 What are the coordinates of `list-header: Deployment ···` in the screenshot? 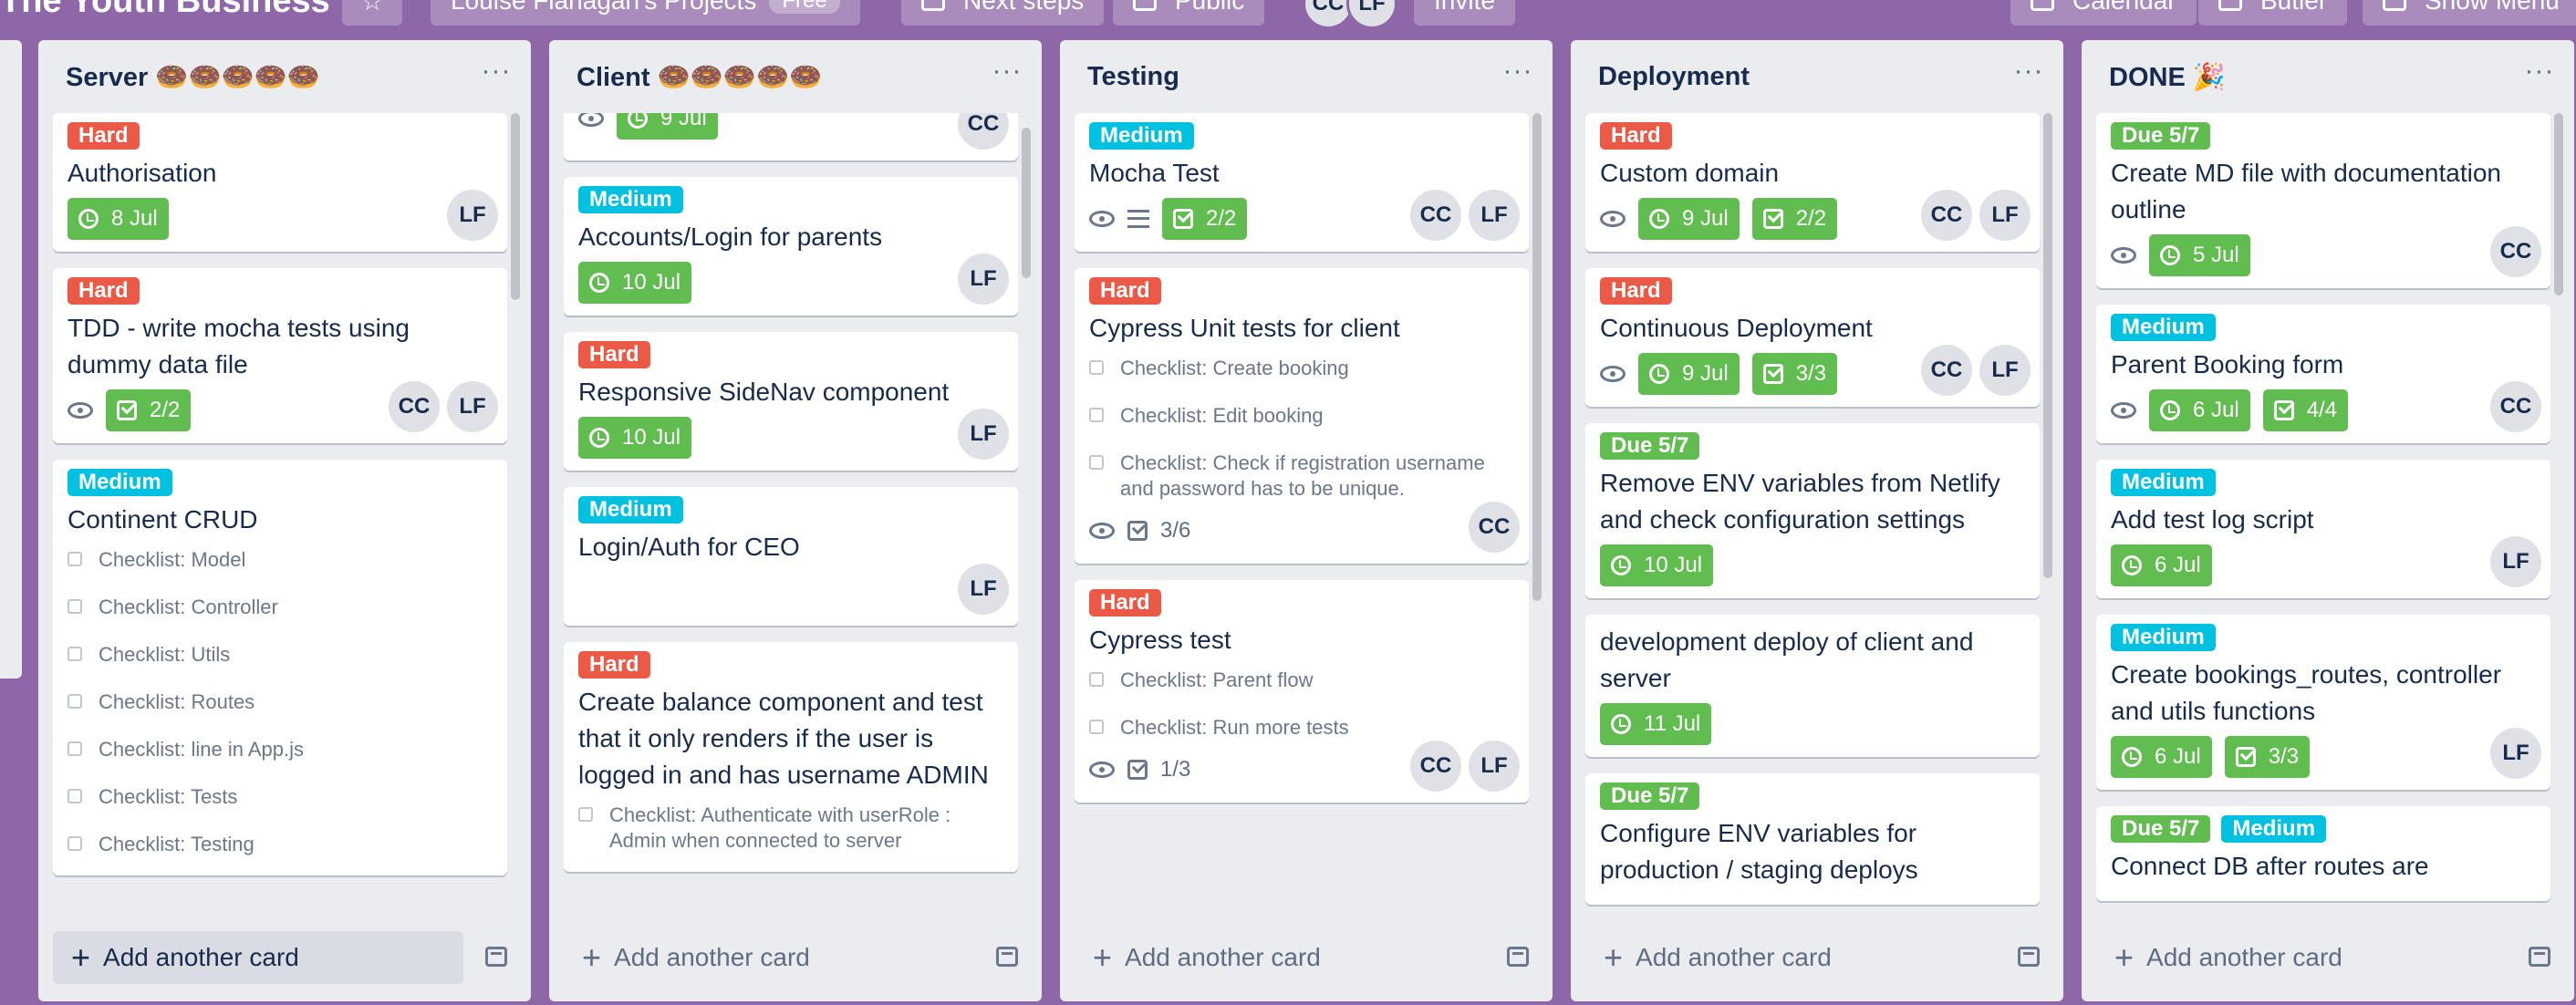 It's located at (1817, 77).